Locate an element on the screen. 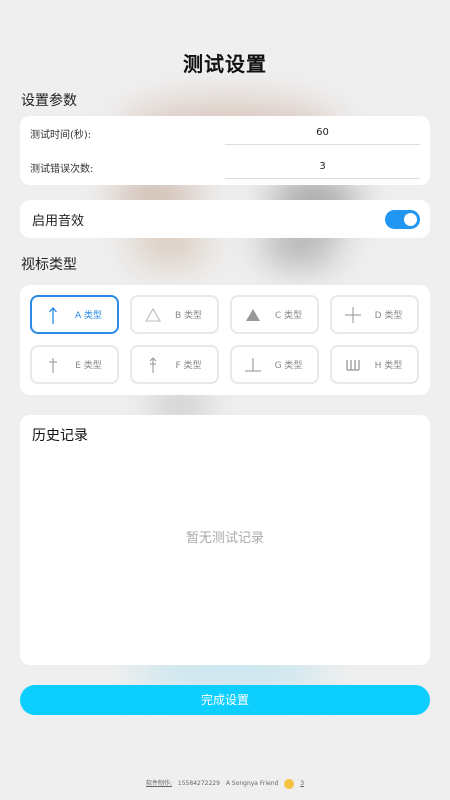 The width and height of the screenshot is (450, 800). error-count-input: 3 is located at coordinates (322, 167).